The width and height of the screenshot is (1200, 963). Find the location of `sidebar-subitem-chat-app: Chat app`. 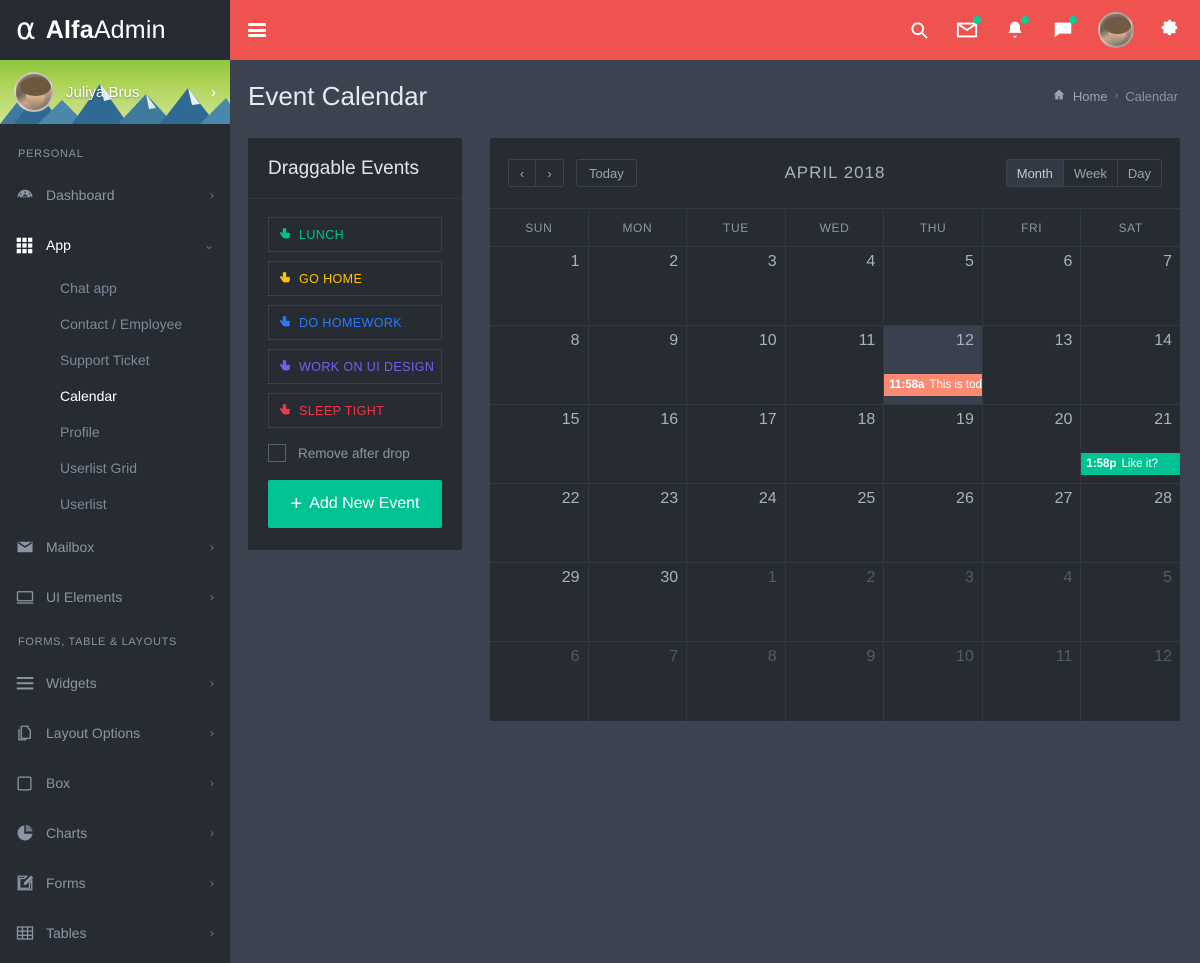

sidebar-subitem-chat-app: Chat app is located at coordinates (115, 288).